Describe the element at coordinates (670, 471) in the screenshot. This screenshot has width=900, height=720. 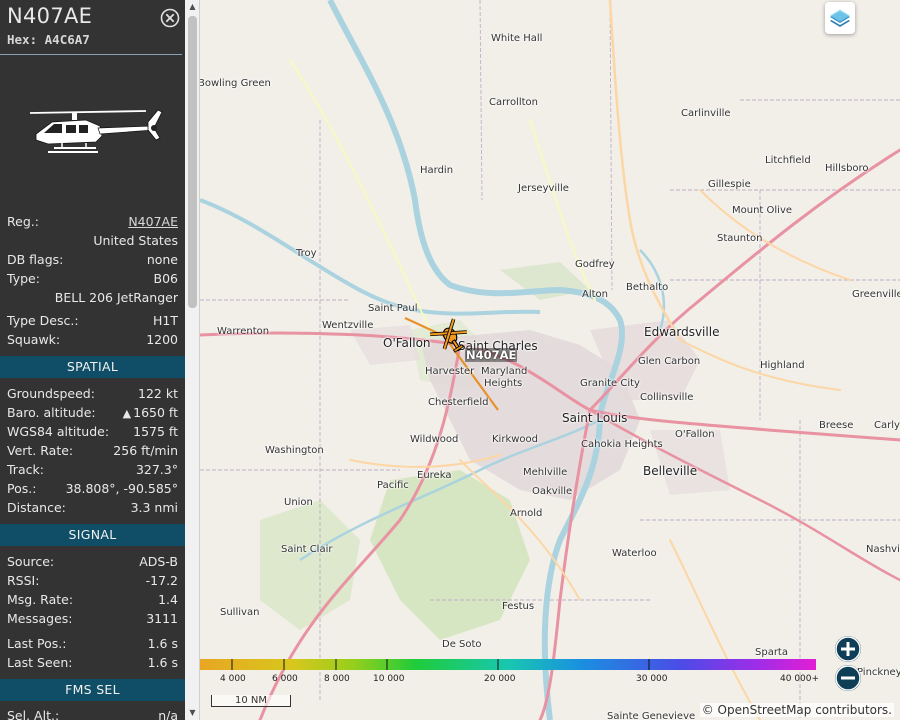
I see `place-label: Belleville` at that location.